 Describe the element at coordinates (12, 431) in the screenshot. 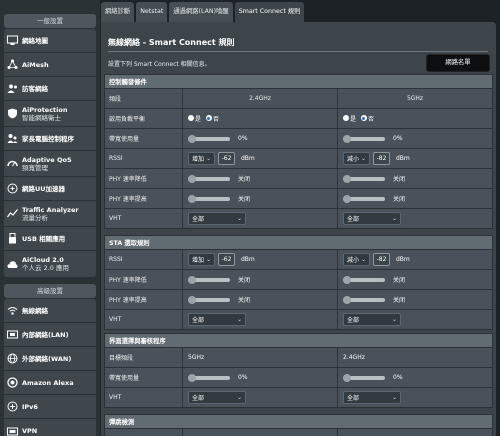

I see `vpn-icon` at that location.